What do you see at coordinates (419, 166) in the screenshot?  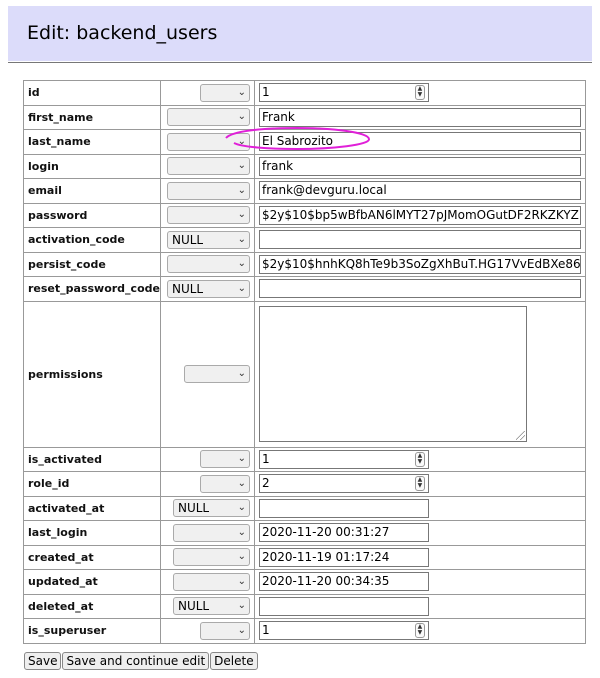 I see `login-input: frank` at bounding box center [419, 166].